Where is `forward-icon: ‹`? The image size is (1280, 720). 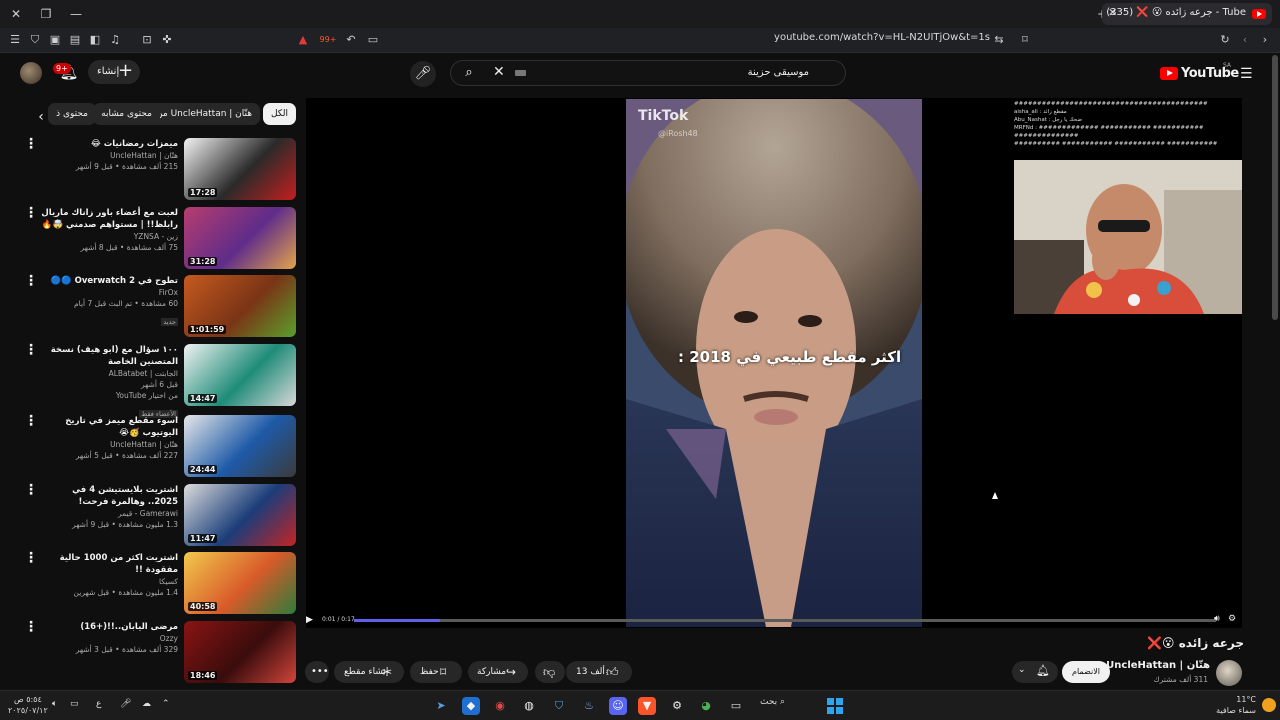
forward-icon: ‹ is located at coordinates (1245, 40).